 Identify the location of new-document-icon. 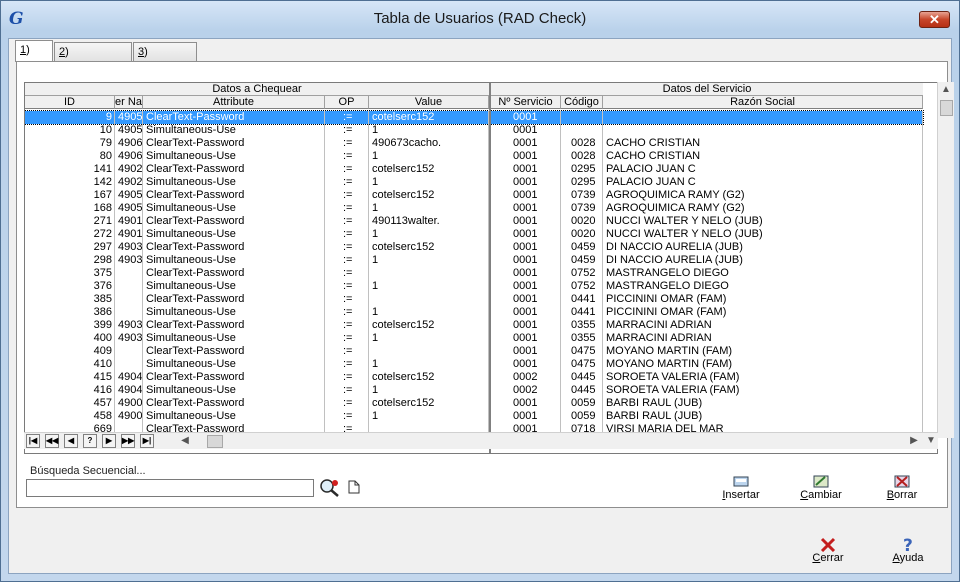
(354, 487).